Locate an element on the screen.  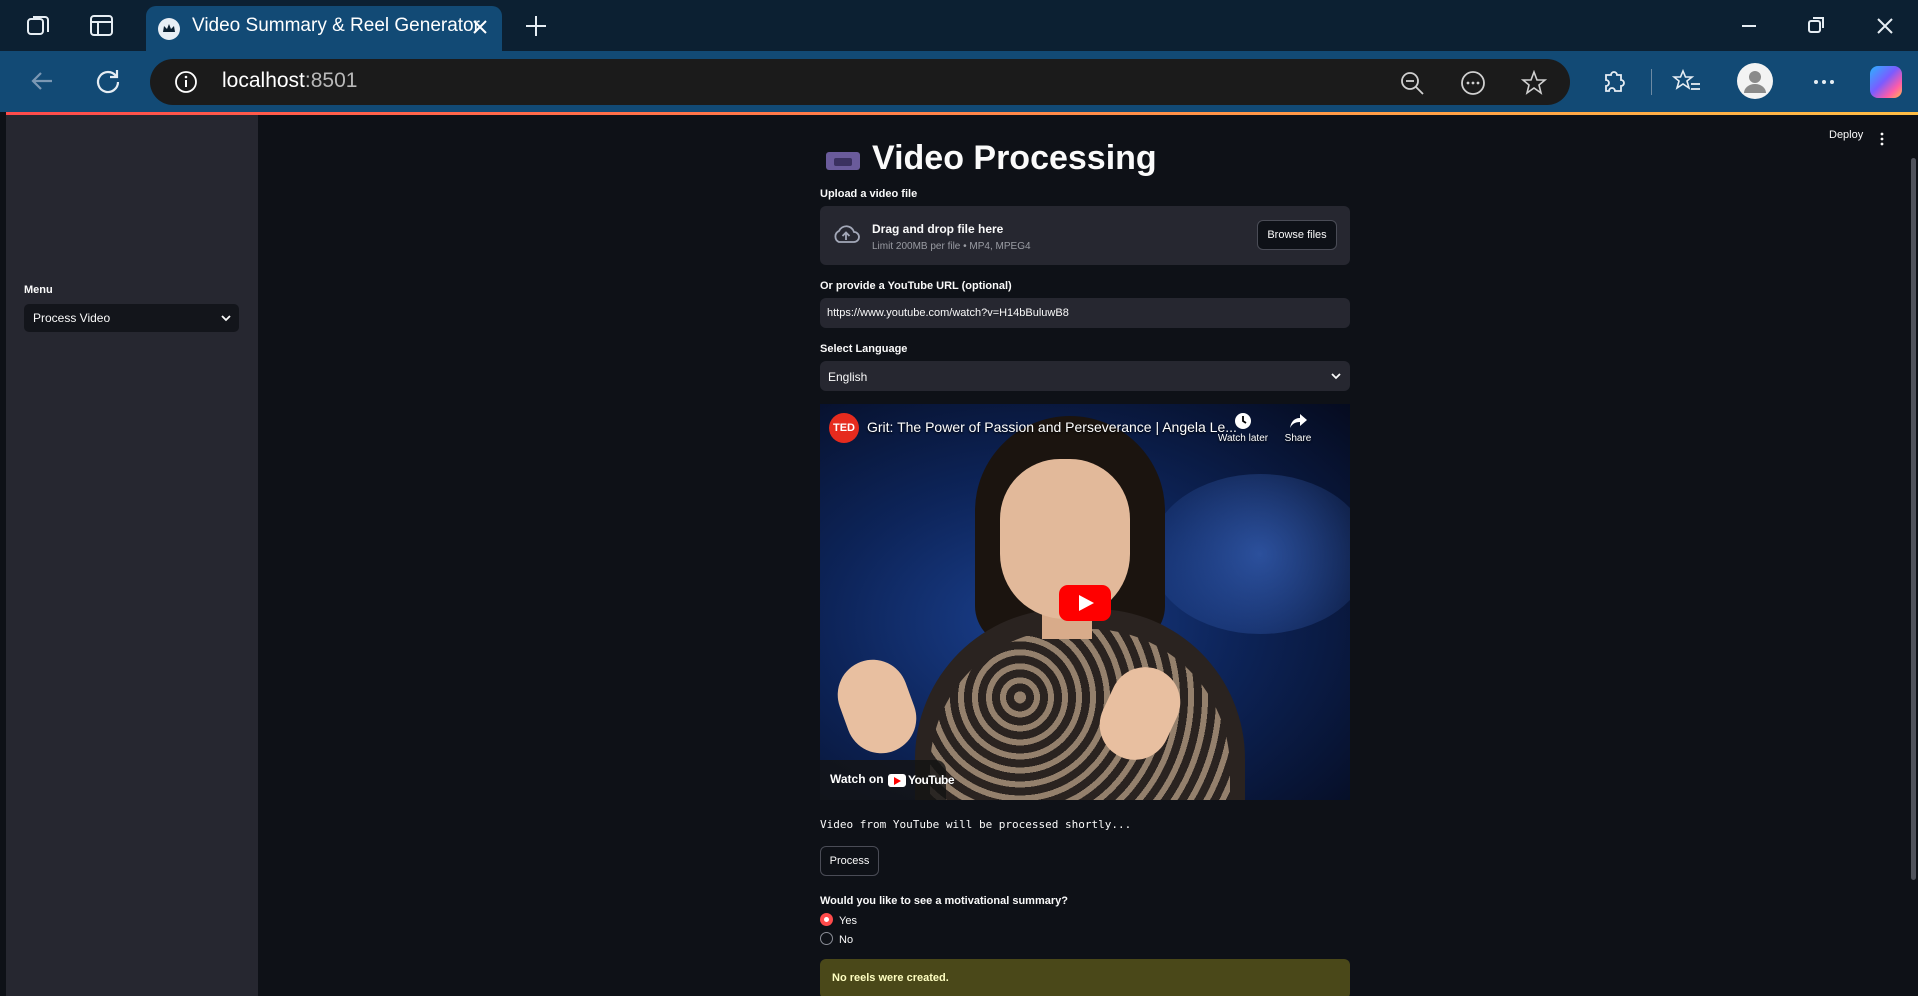
refresh-icon is located at coordinates (108, 81).